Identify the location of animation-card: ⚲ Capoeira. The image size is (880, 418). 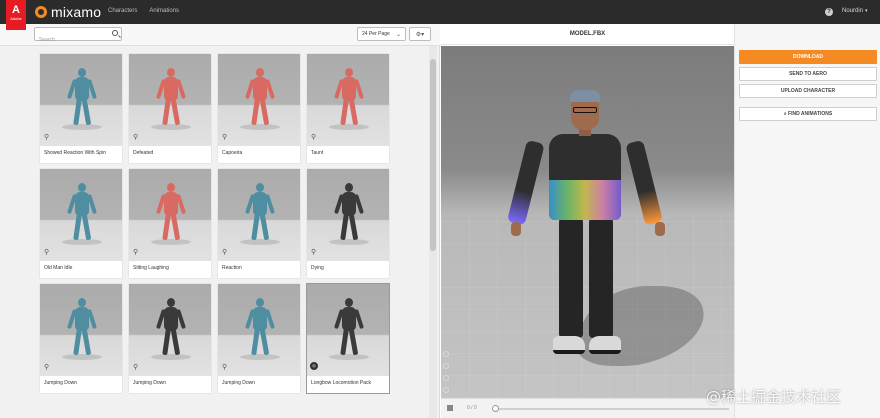
(259, 108).